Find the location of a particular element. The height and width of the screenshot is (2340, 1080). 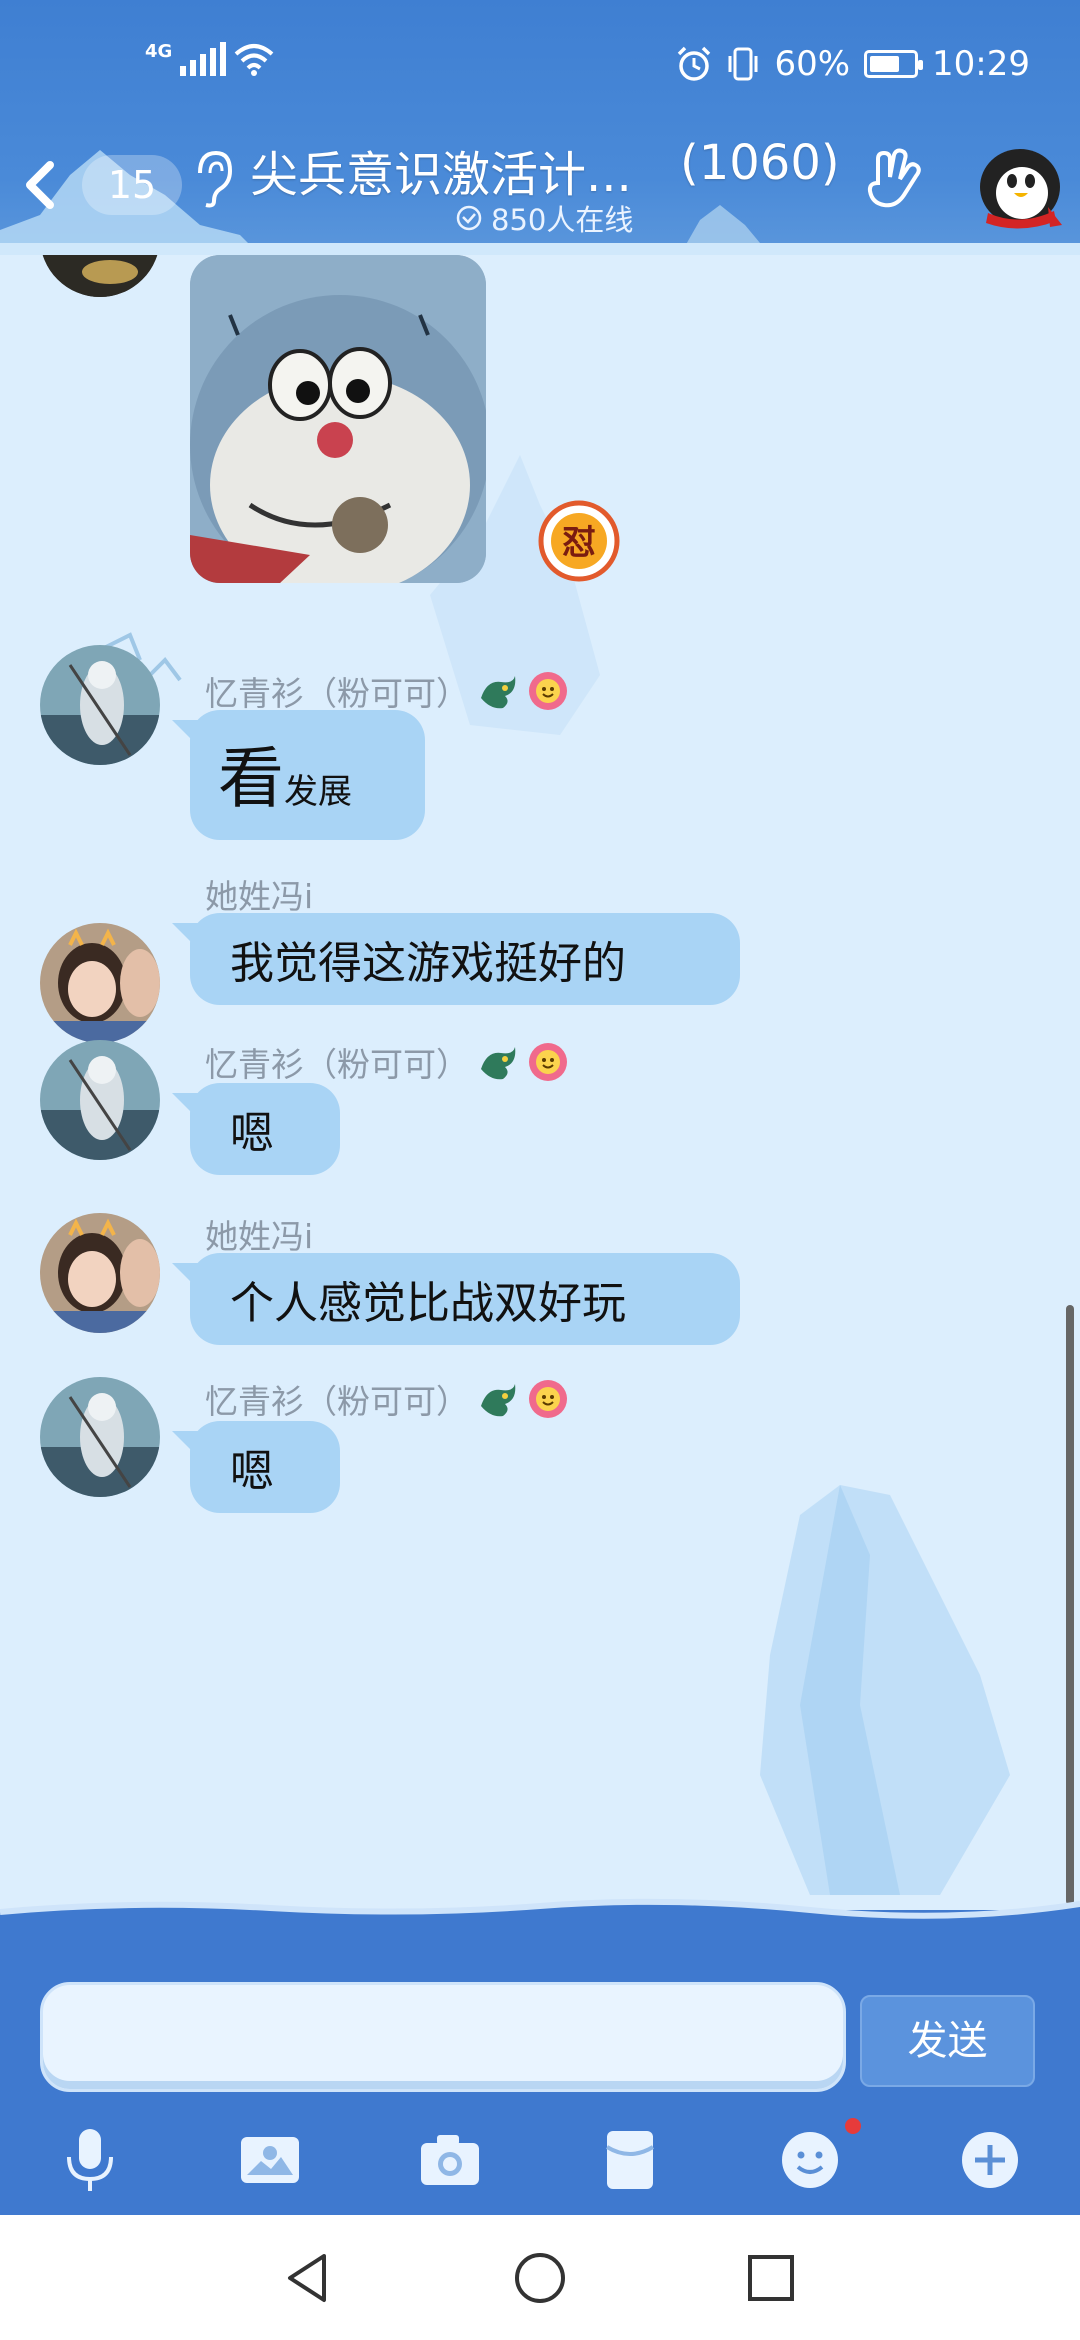

message-text: 我觉得这游戏挺好的 is located at coordinates (428, 963).